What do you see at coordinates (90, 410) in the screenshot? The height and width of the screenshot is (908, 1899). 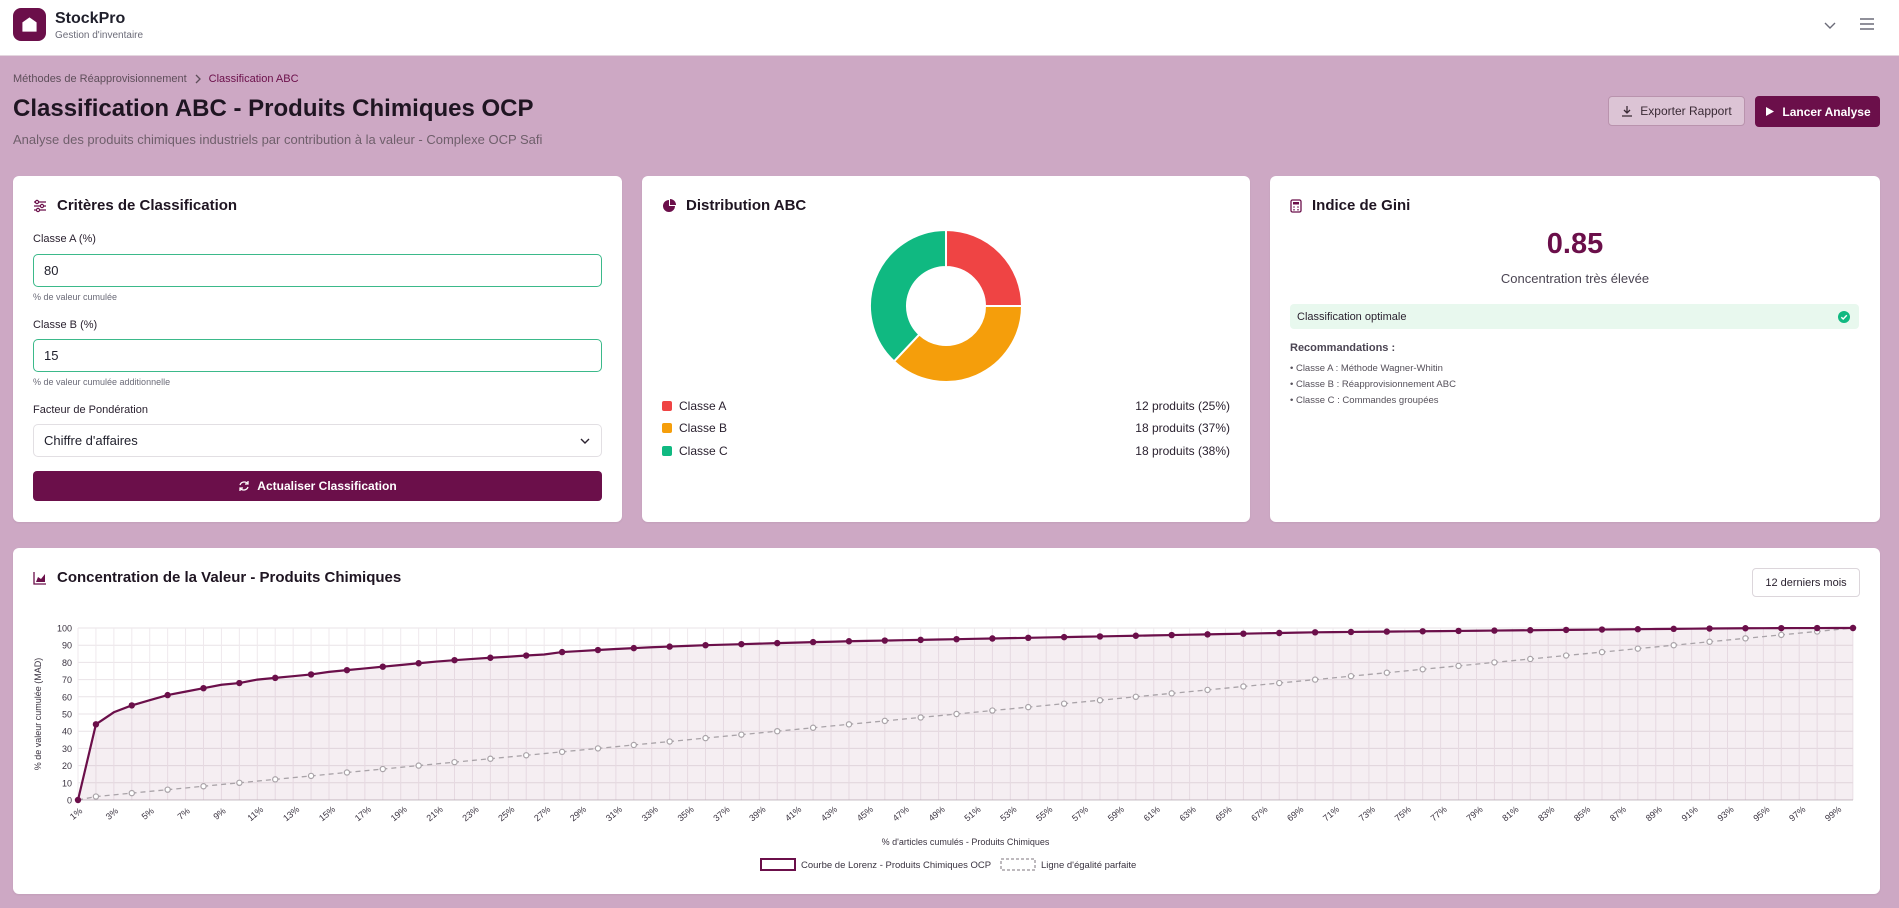 I see `weighting-label: Facteur de Pondération` at bounding box center [90, 410].